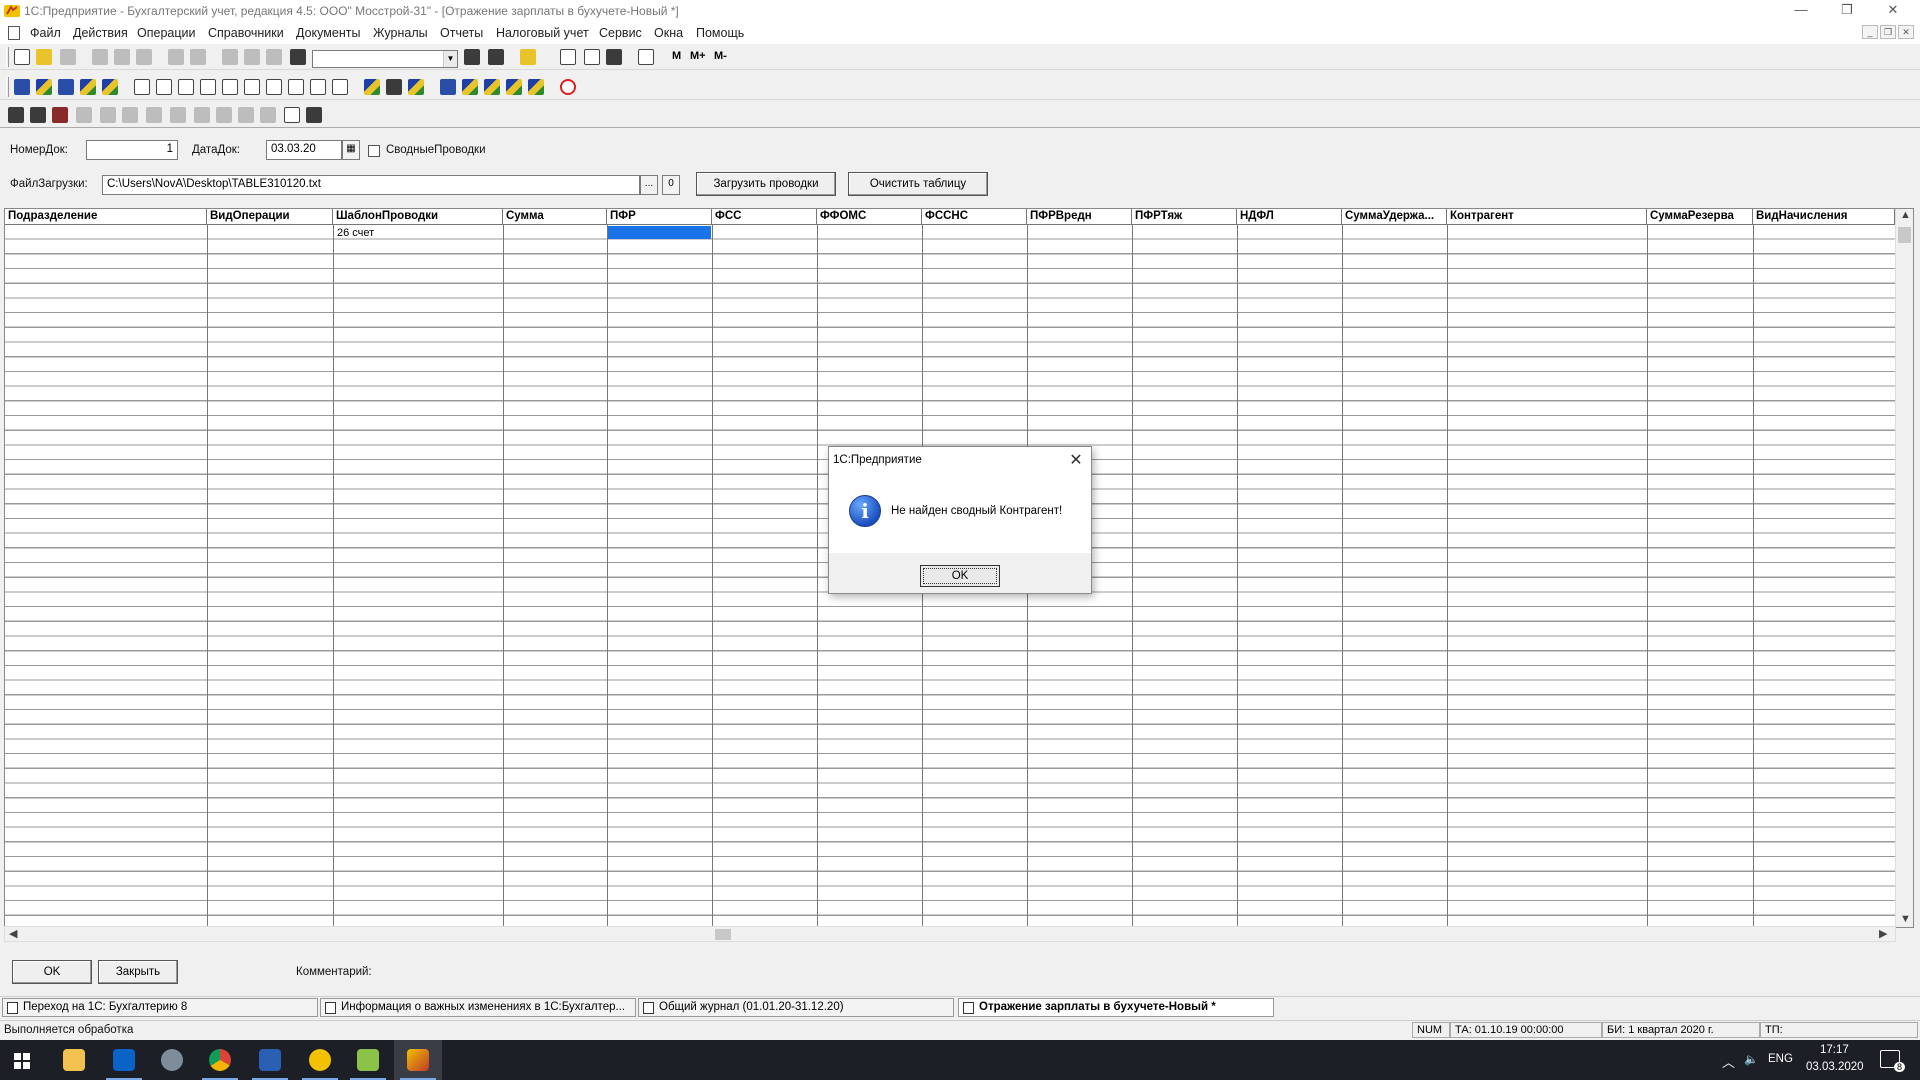 The image size is (1920, 1080). I want to click on scroll-down-icon: ▼, so click(1905, 919).